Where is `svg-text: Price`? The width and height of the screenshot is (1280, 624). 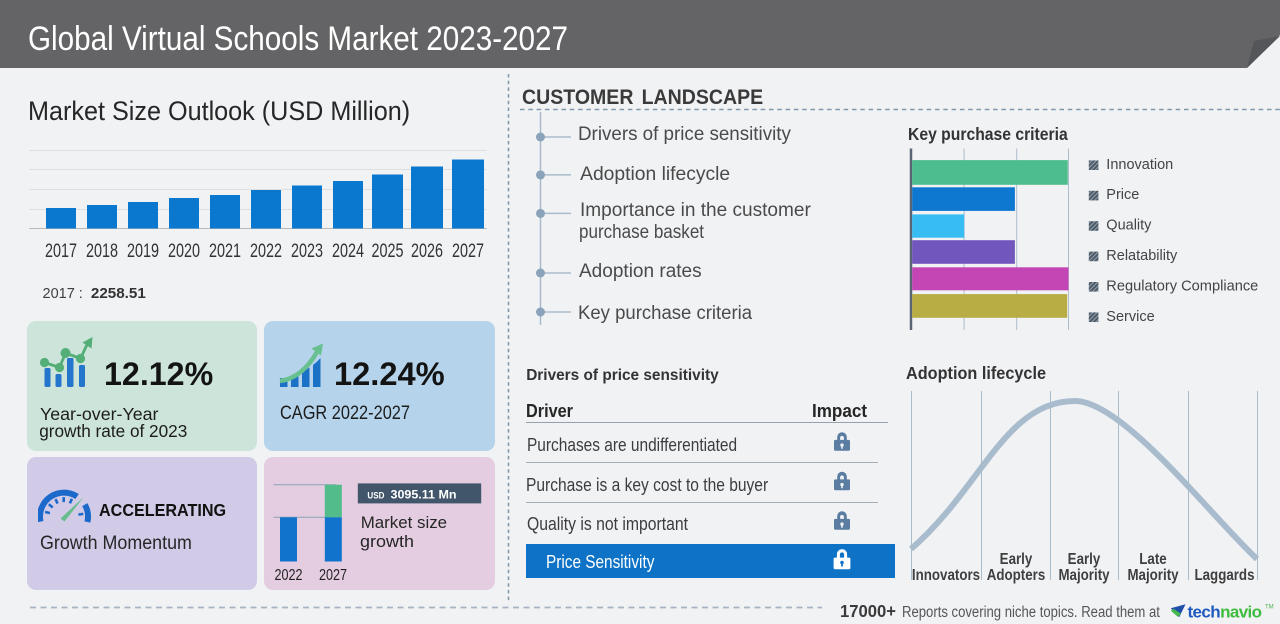 svg-text: Price is located at coordinates (1122, 195).